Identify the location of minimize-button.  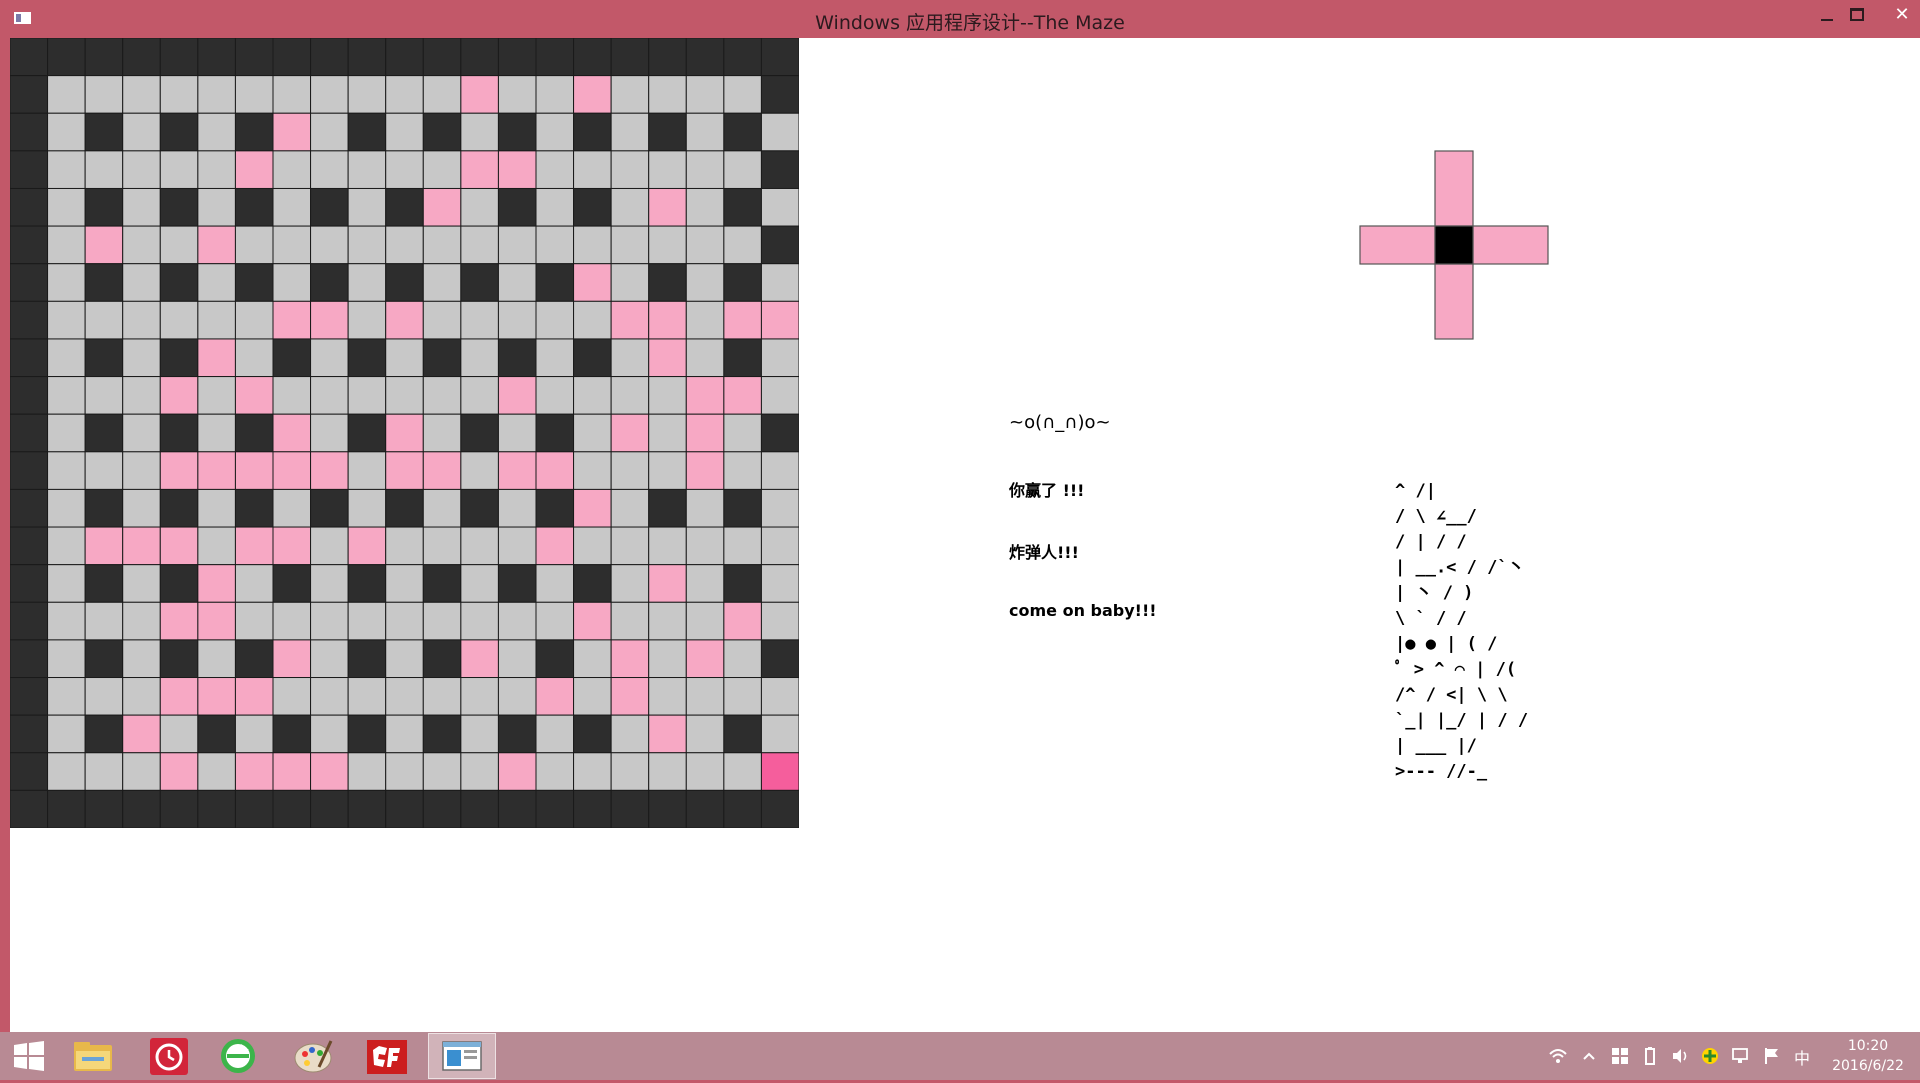
(1827, 16).